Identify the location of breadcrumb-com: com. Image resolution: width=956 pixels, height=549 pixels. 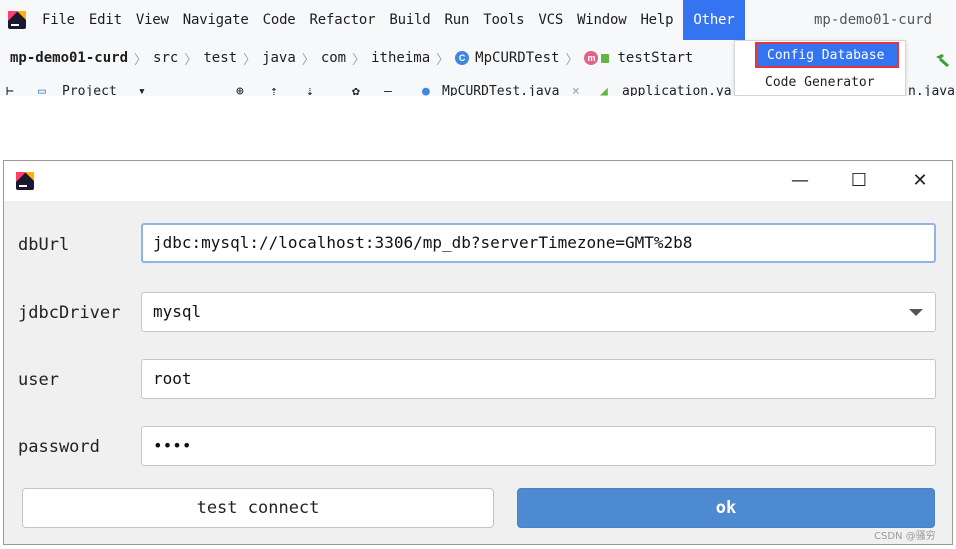
(333, 58).